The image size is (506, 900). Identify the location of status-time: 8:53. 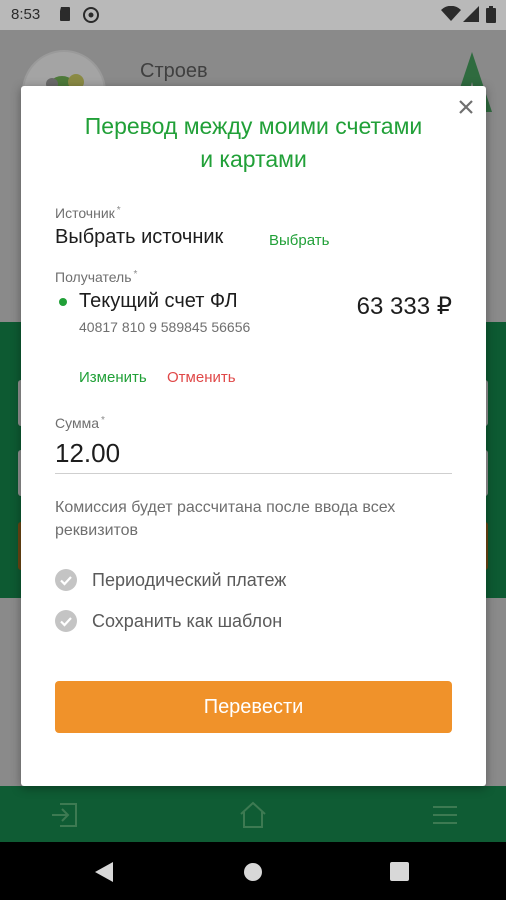
(26, 14).